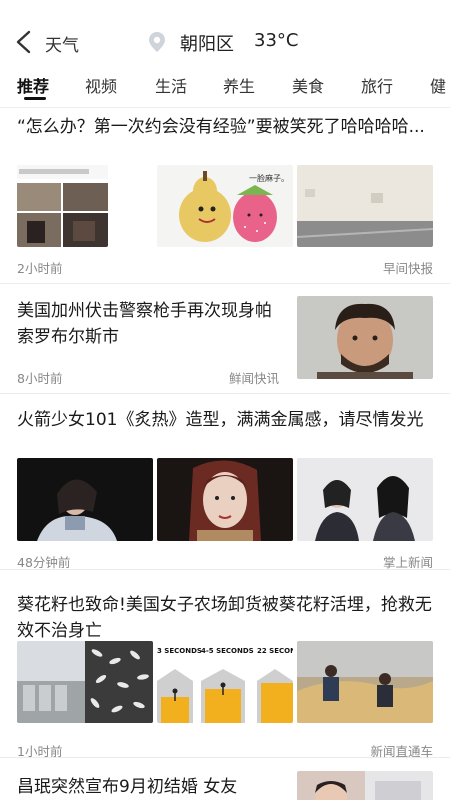  What do you see at coordinates (377, 85) in the screenshot?
I see `tab-travel: 旅行` at bounding box center [377, 85].